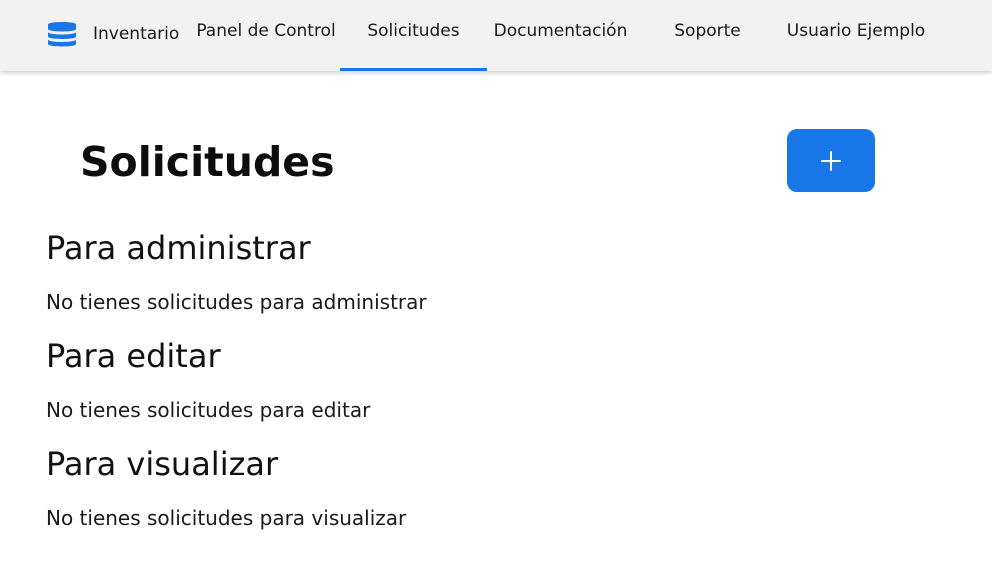 This screenshot has height=578, width=992. I want to click on nav-item-solicitudes: Solicitudes, so click(413, 35).